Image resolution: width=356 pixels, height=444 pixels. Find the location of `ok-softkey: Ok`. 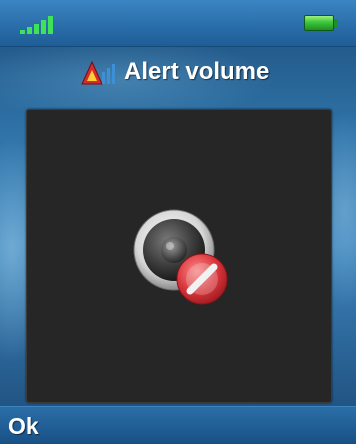

ok-softkey: Ok is located at coordinates (23, 426).